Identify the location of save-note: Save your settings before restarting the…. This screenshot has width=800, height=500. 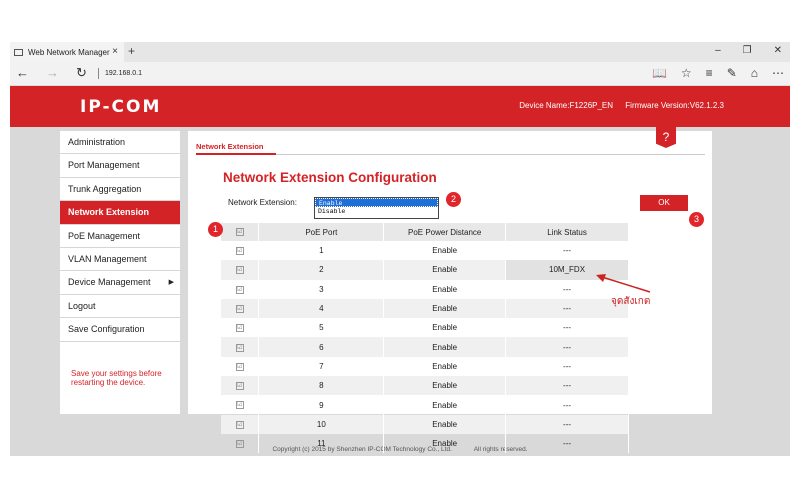
(116, 378).